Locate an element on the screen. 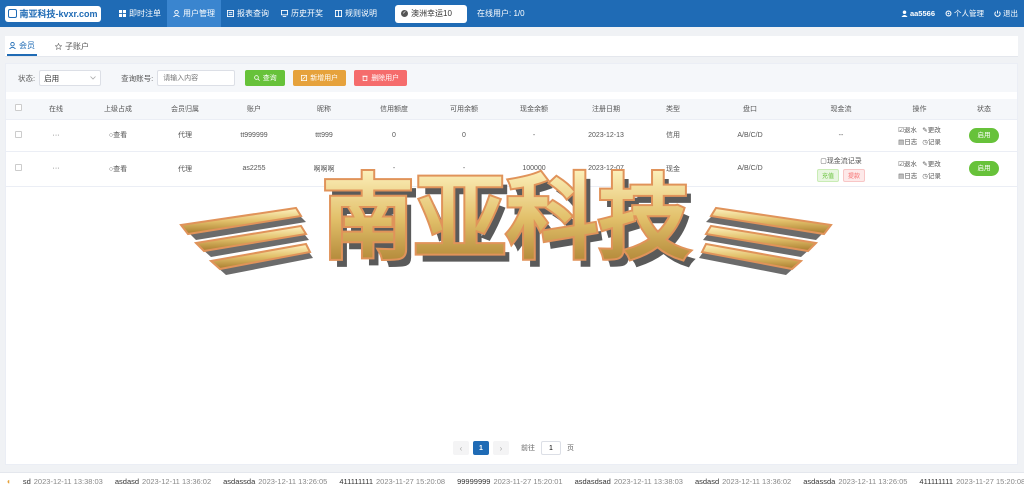 Image resolution: width=1024 pixels, height=490 pixels. nav-item-user-management: 用户管理 is located at coordinates (194, 13).